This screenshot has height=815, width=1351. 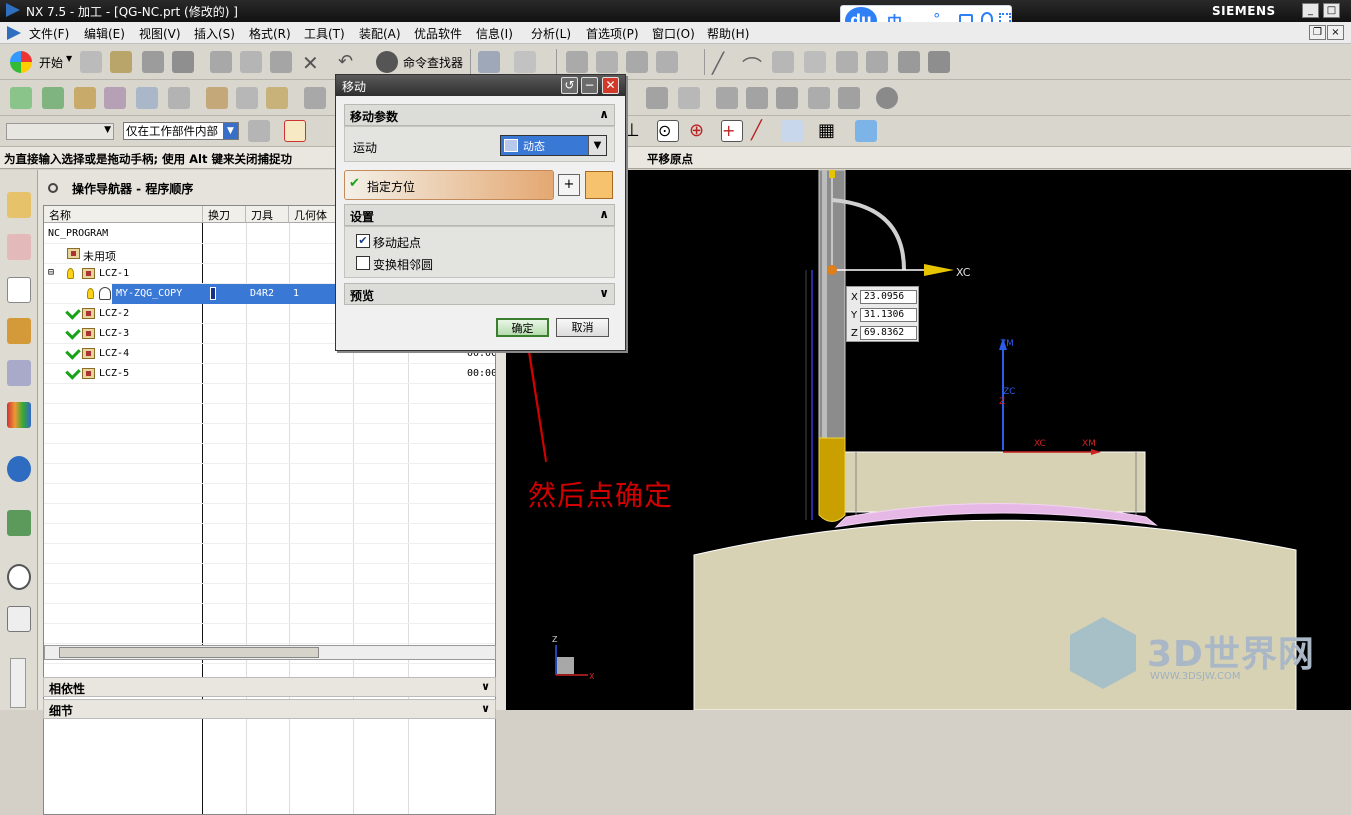 I want to click on col-tool: 刀具, so click(x=267, y=214).